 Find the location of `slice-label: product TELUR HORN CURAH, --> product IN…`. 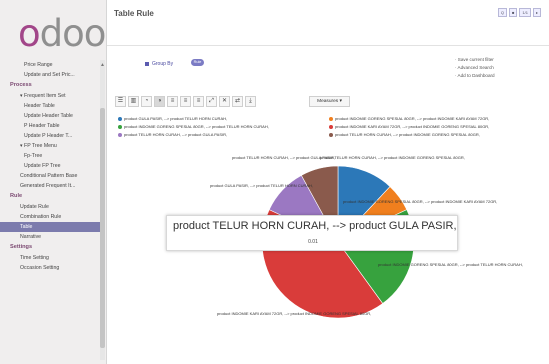

slice-label: product TELUR HORN CURAH, --> product IN… is located at coordinates (392, 157).